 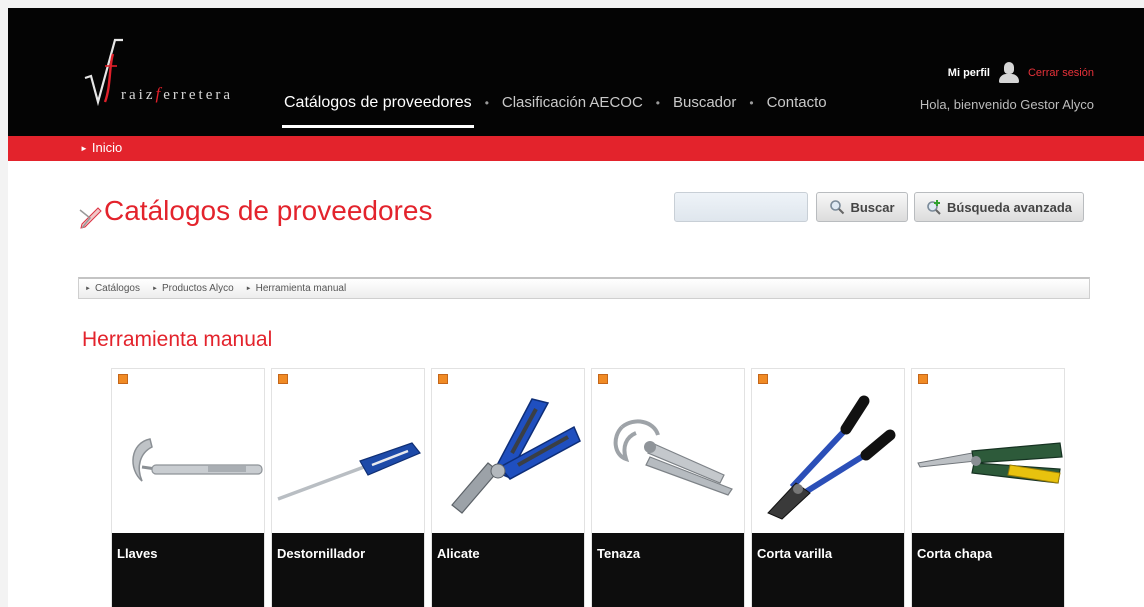 I want to click on user-icon, so click(x=1009, y=73).